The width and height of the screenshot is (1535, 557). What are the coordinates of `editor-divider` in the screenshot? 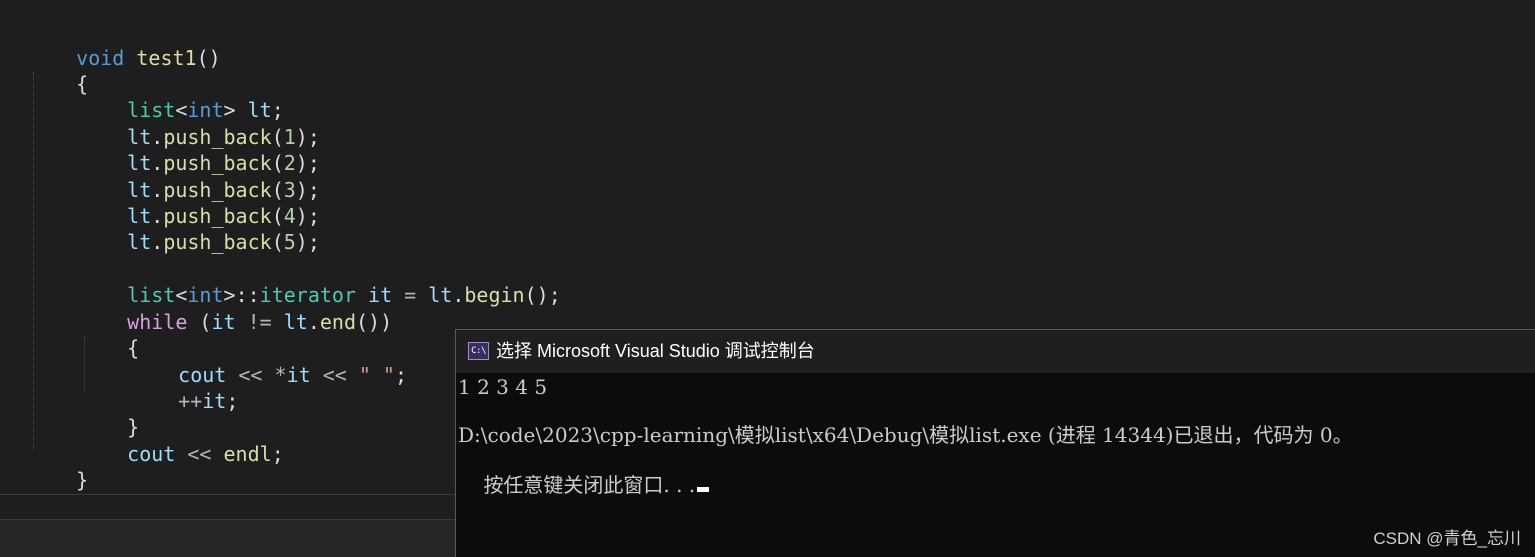 It's located at (227, 494).